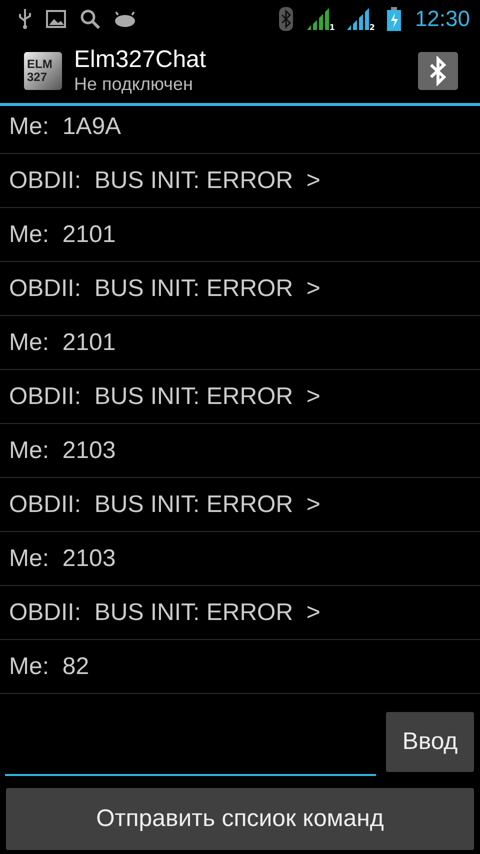 The width and height of the screenshot is (480, 854). I want to click on connection-status: Не подключен, so click(134, 84).